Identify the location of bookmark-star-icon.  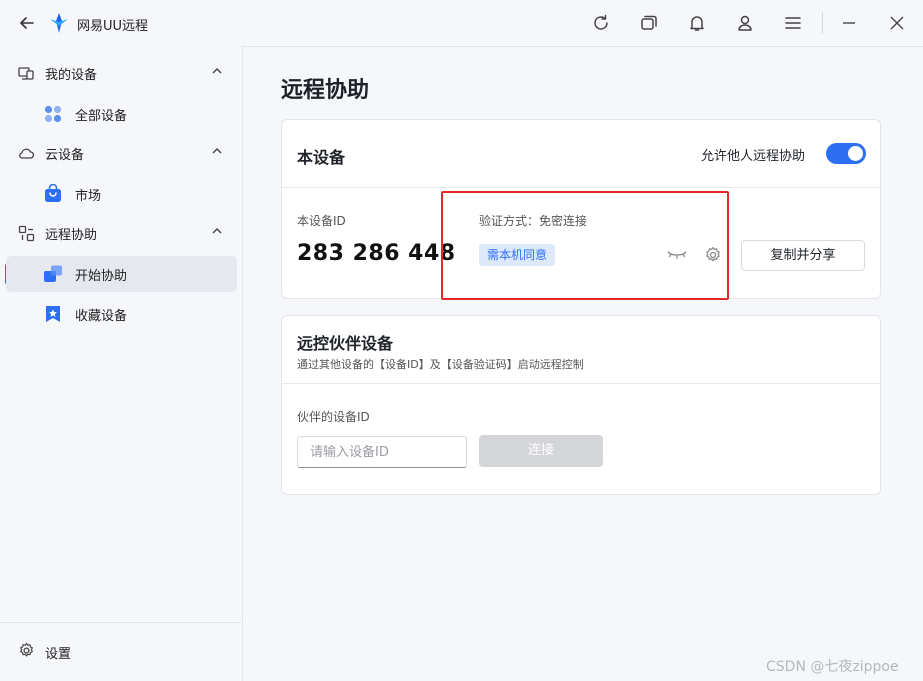
(53, 314).